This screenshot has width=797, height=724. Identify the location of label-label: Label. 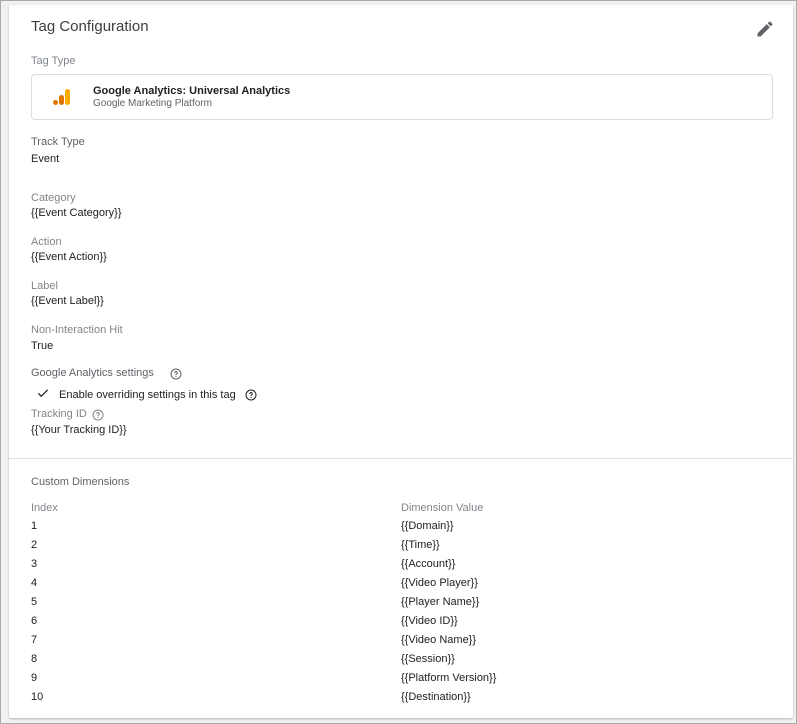
(44, 286).